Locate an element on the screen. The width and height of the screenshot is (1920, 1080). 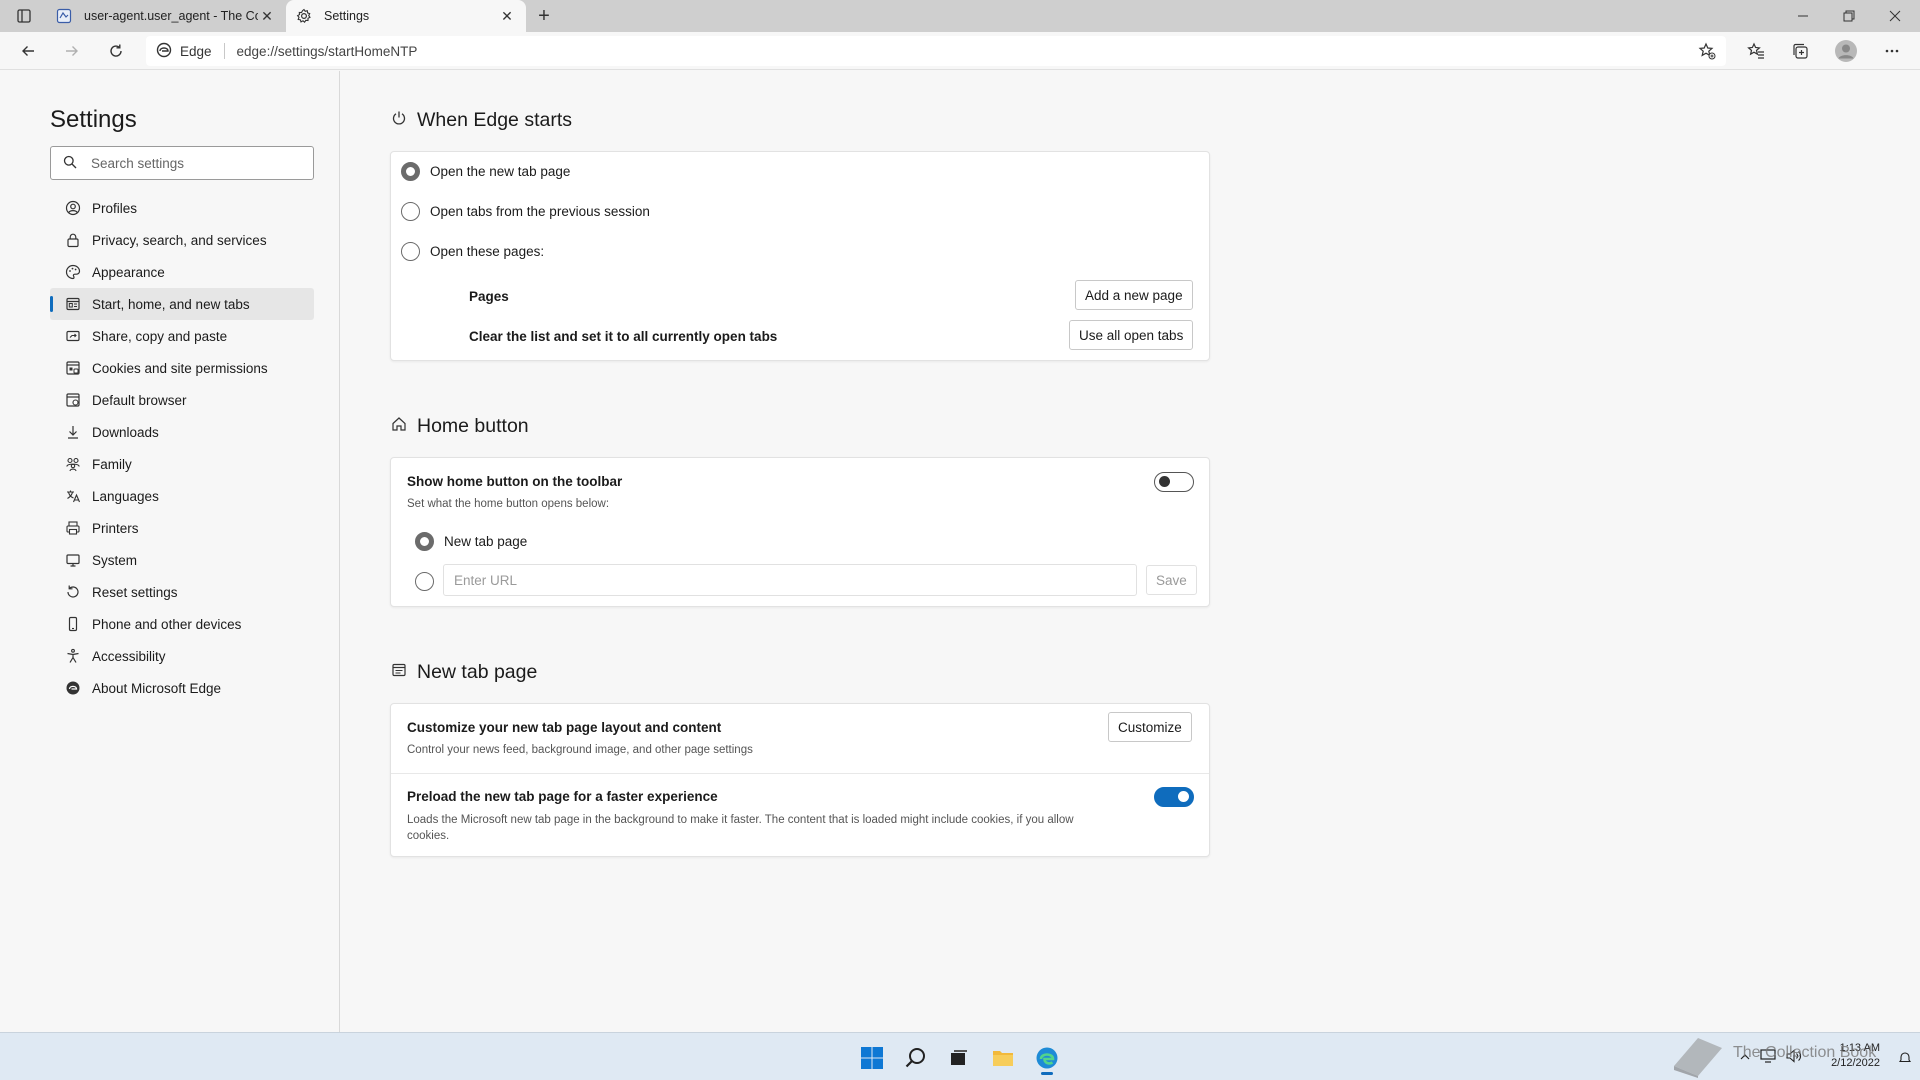
sidebar-item-appearance: Appearance is located at coordinates (182, 272).